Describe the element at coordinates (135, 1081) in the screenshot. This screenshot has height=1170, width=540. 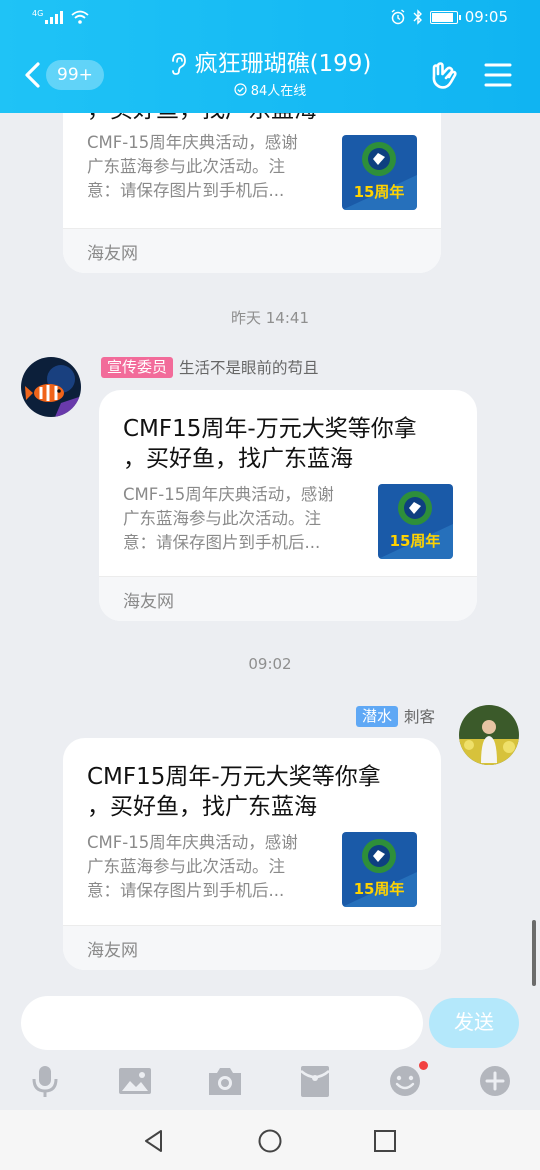
I see `image-icon` at that location.